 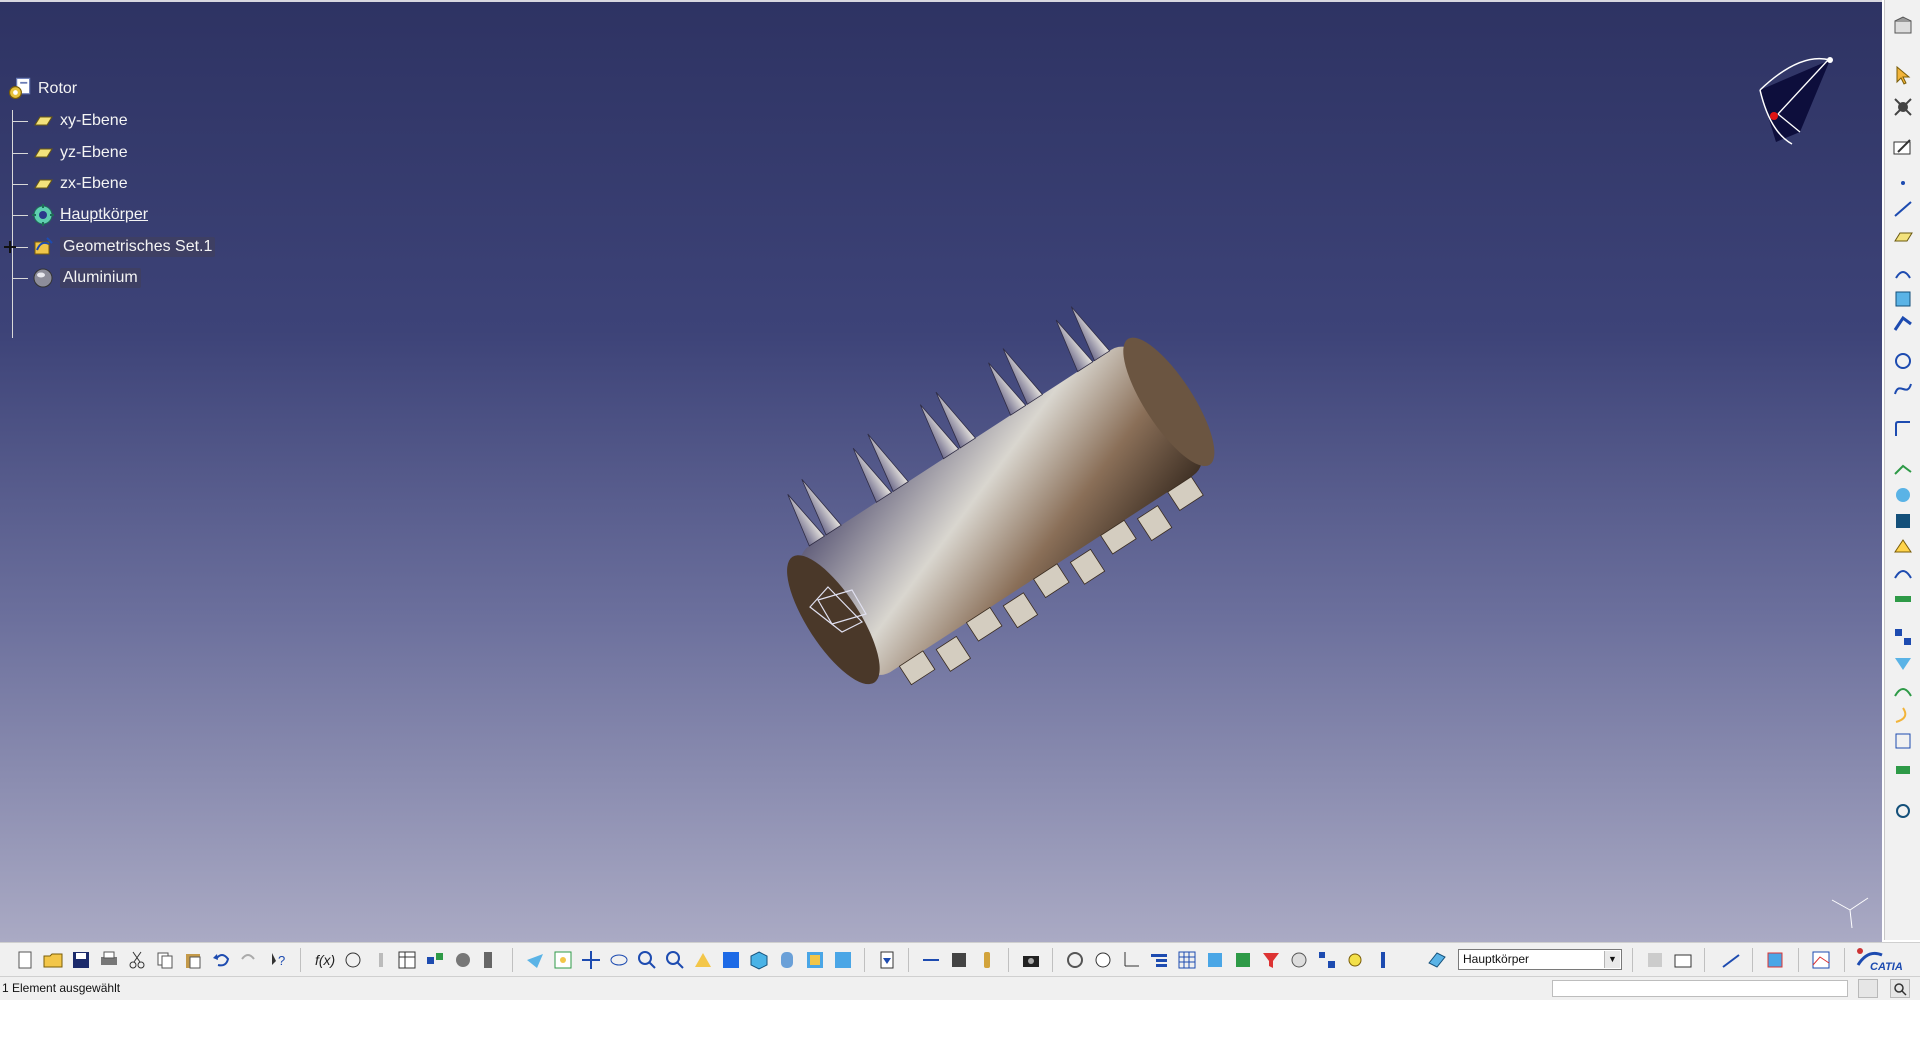 What do you see at coordinates (381, 960) in the screenshot?
I see `law-icon` at bounding box center [381, 960].